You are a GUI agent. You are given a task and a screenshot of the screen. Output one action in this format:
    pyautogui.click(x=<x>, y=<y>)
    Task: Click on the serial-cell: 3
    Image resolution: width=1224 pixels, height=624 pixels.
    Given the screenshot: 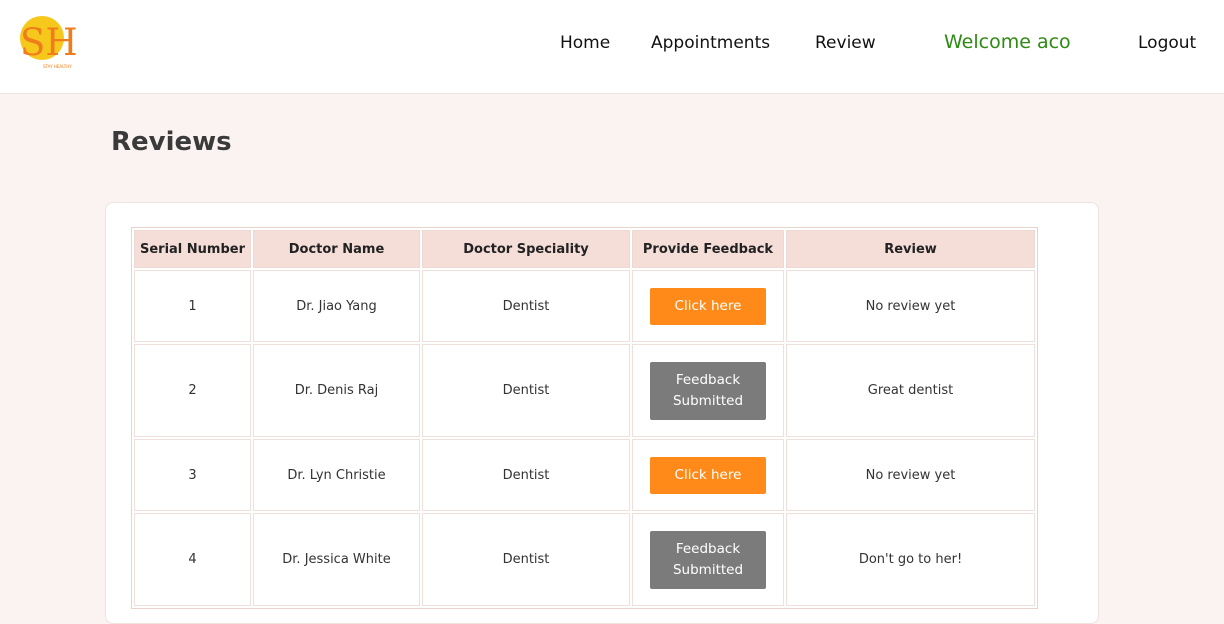 What is the action you would take?
    pyautogui.click(x=192, y=475)
    